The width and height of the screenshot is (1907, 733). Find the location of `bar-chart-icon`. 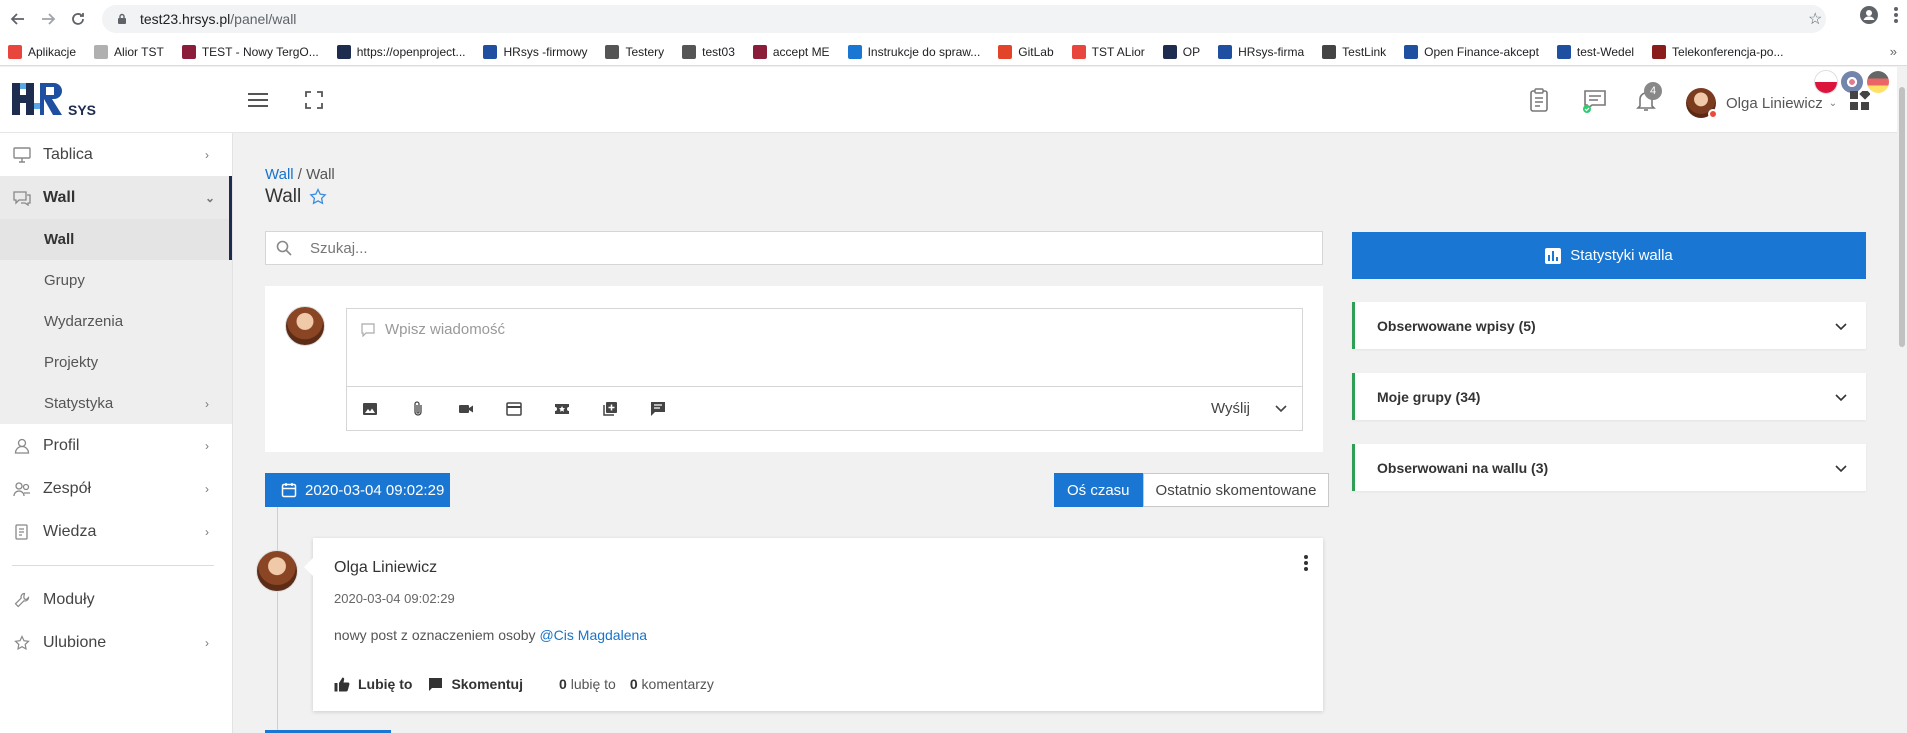

bar-chart-icon is located at coordinates (1553, 255).